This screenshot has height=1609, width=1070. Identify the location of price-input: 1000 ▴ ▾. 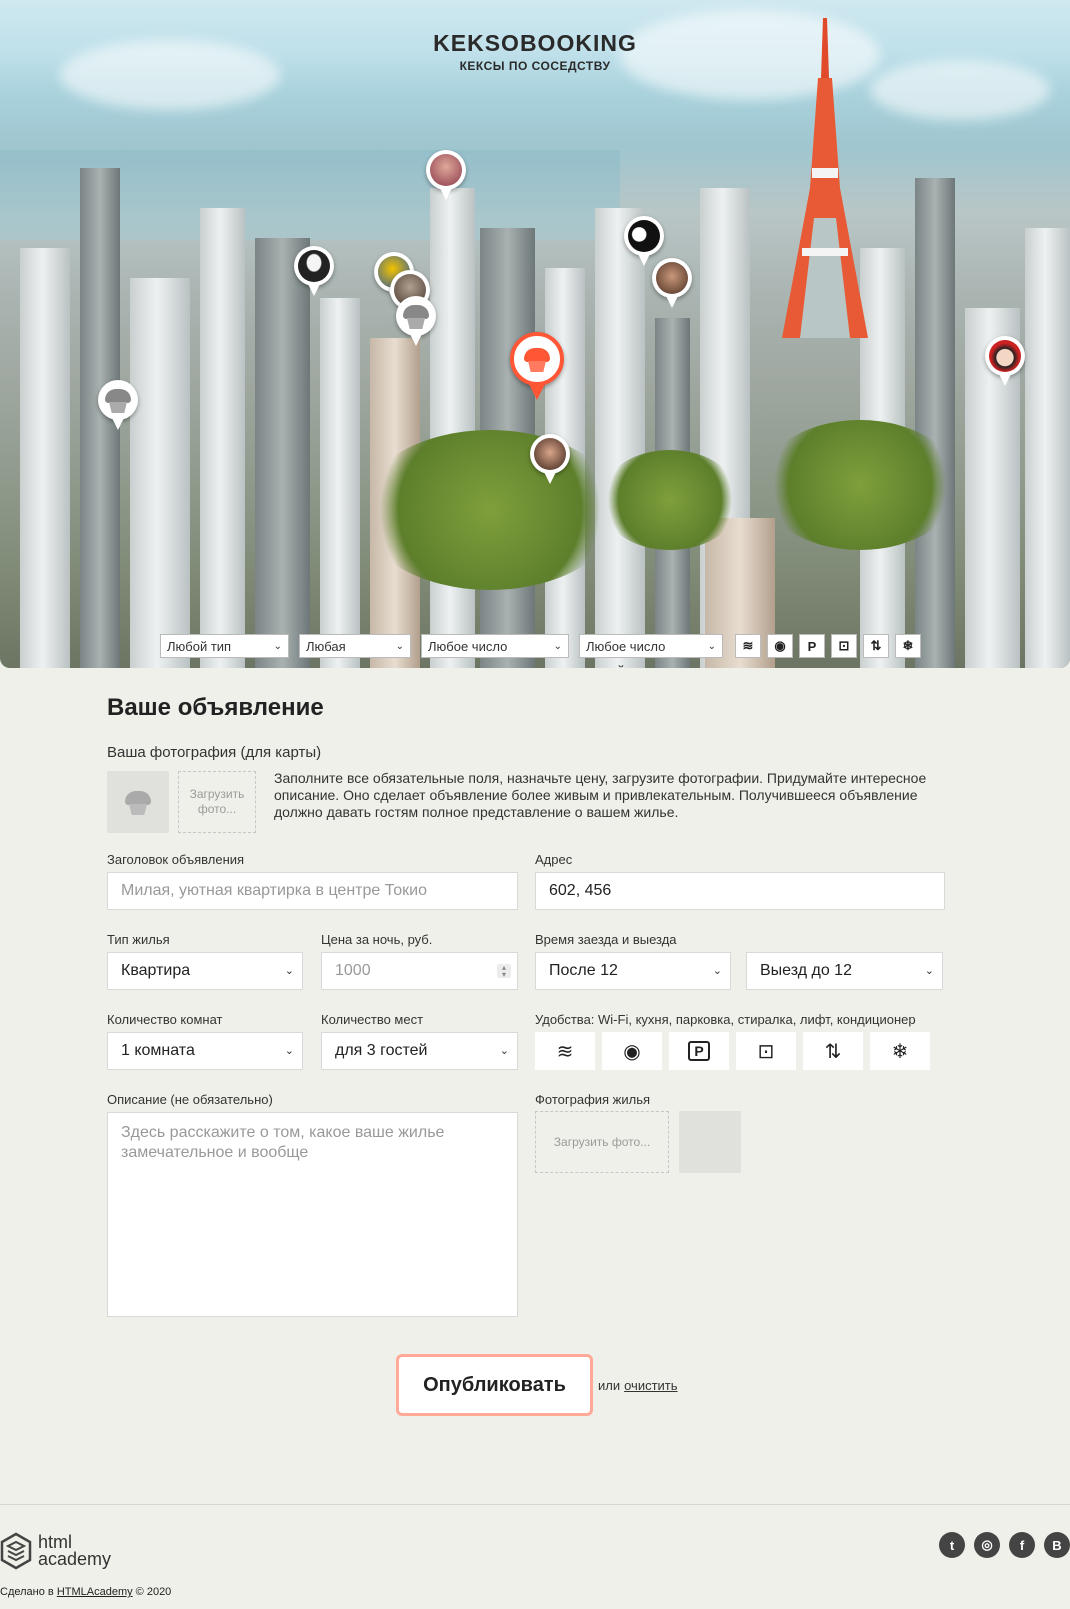
(419, 971).